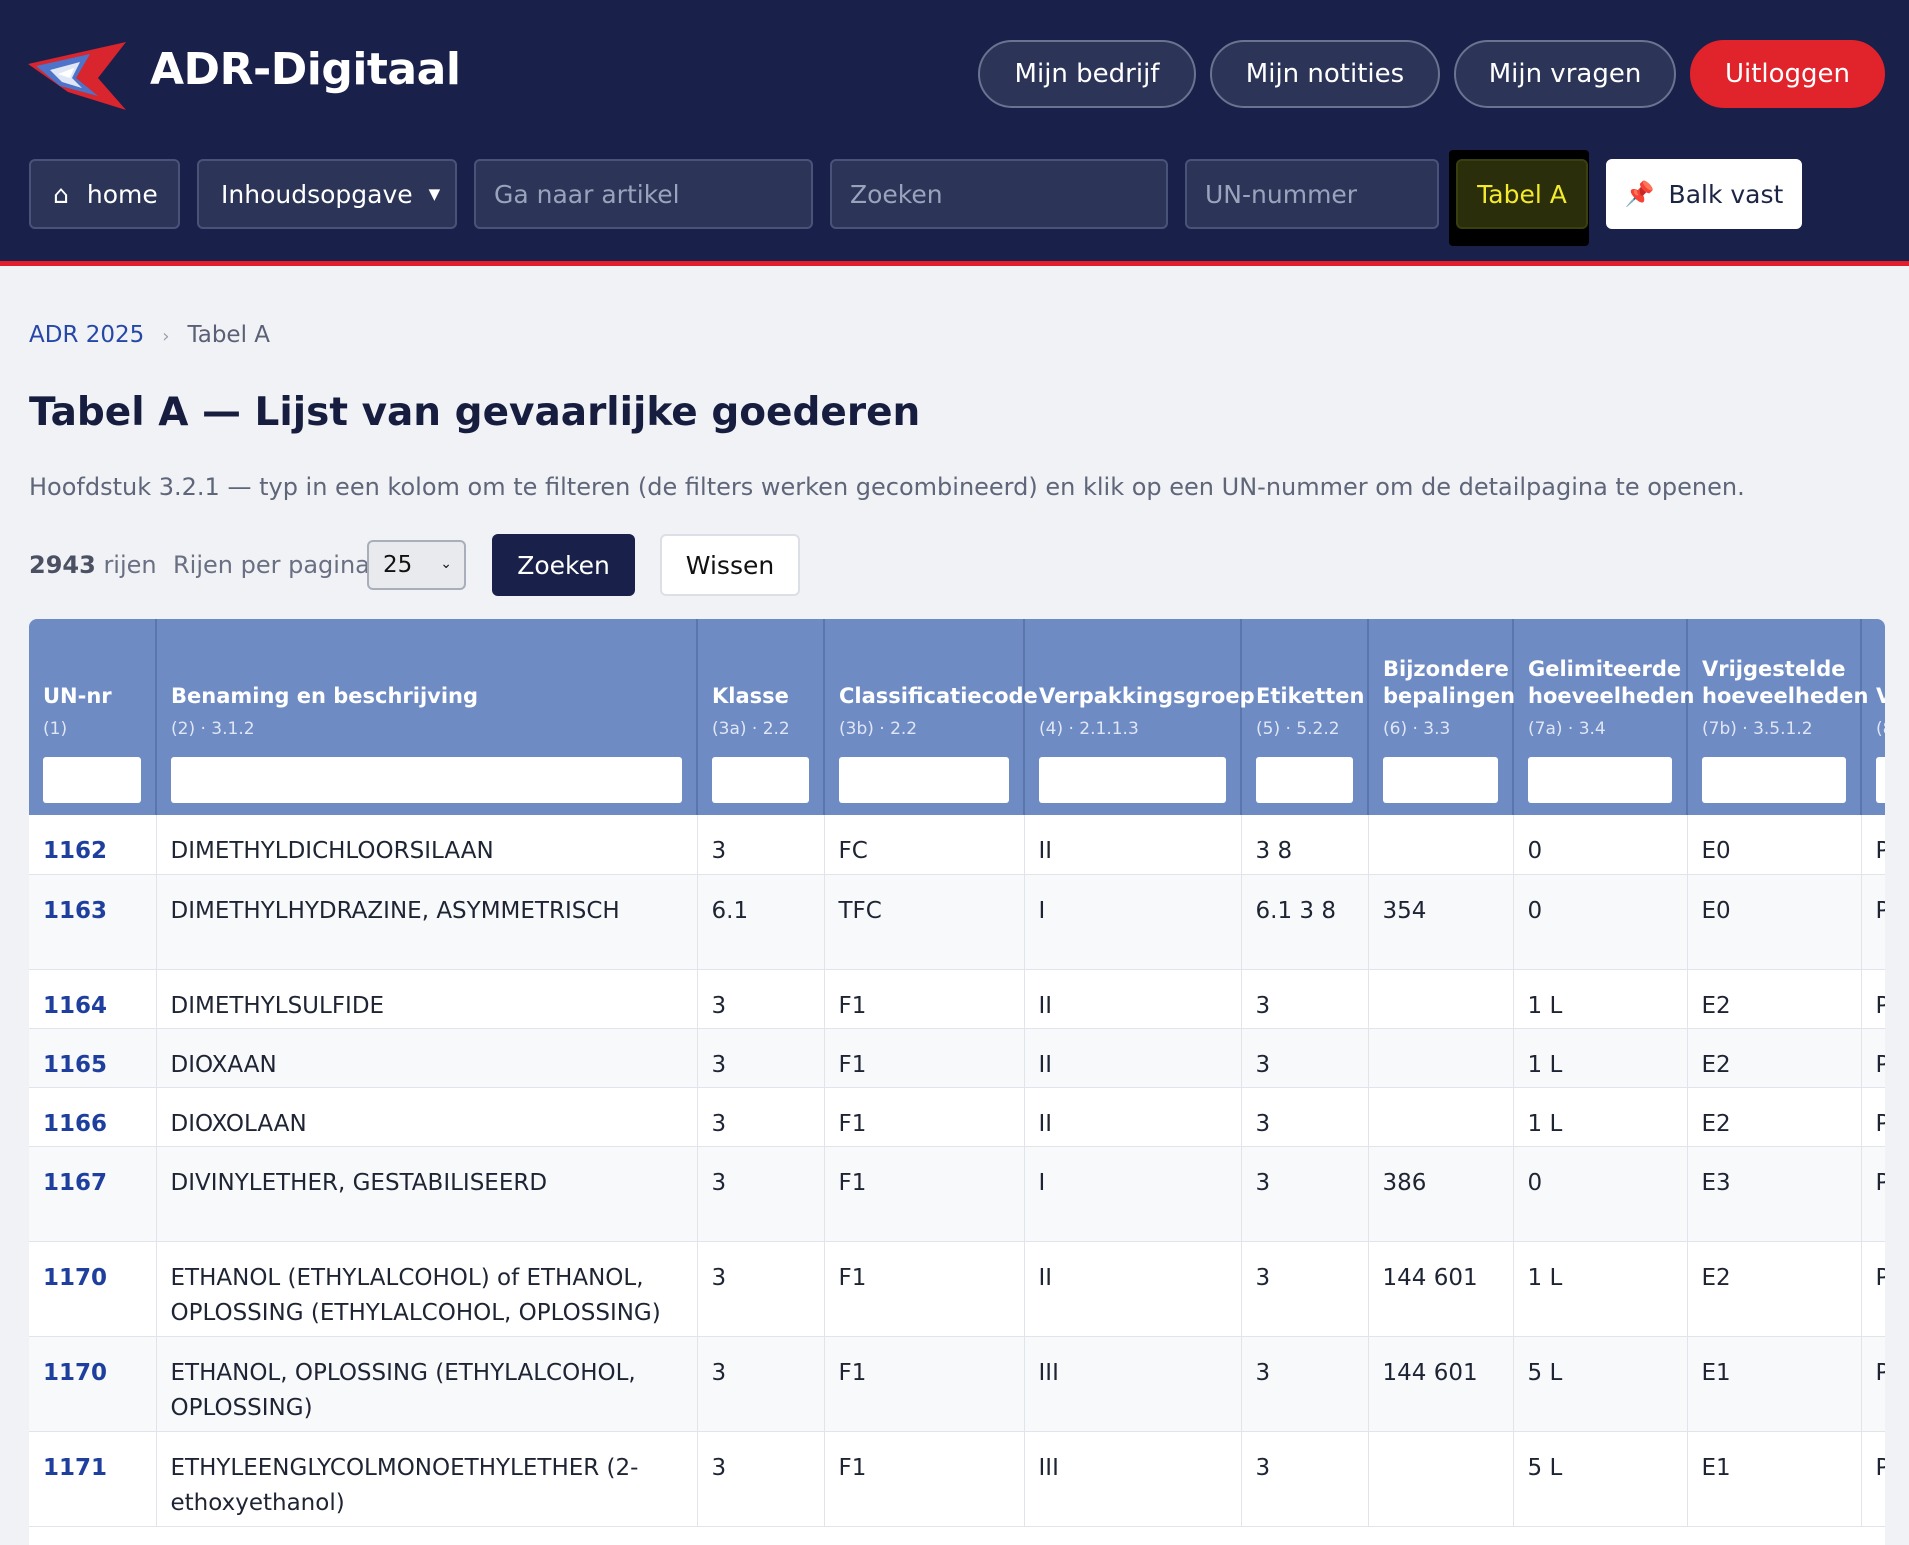 The height and width of the screenshot is (1545, 1909). I want to click on un-number-link: 1163, so click(93, 922).